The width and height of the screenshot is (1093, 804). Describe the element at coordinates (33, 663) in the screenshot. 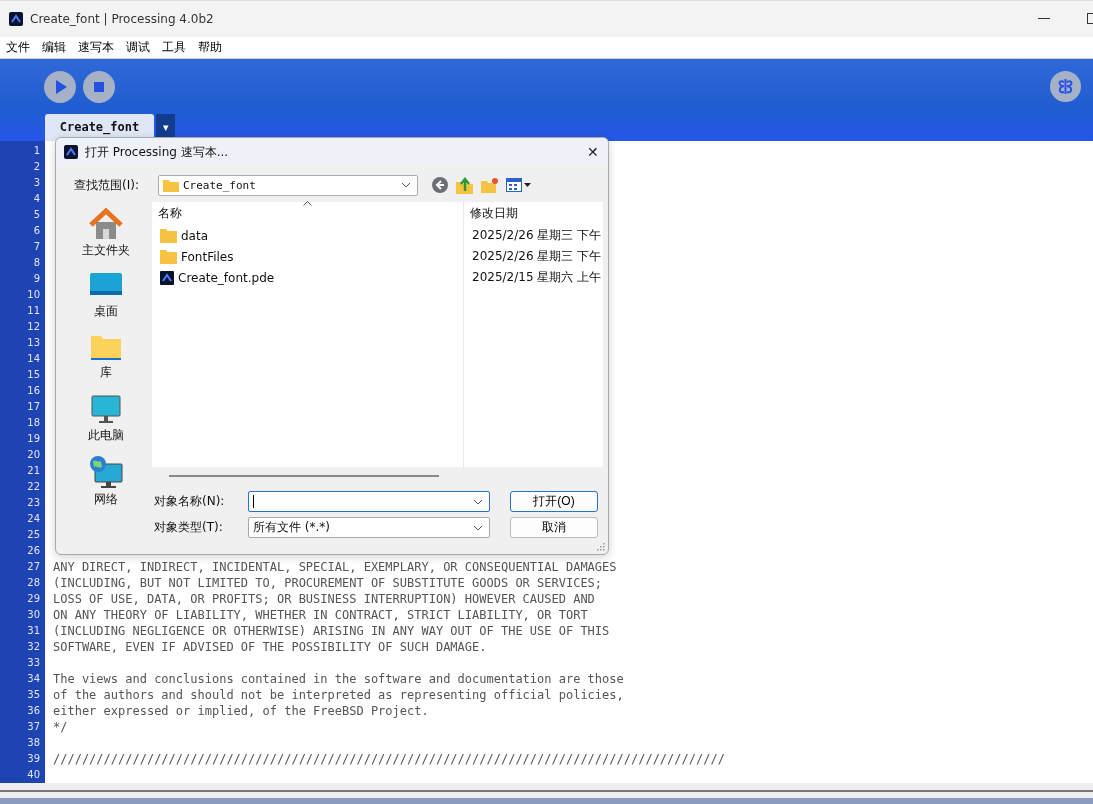

I see `line-number: 33` at that location.